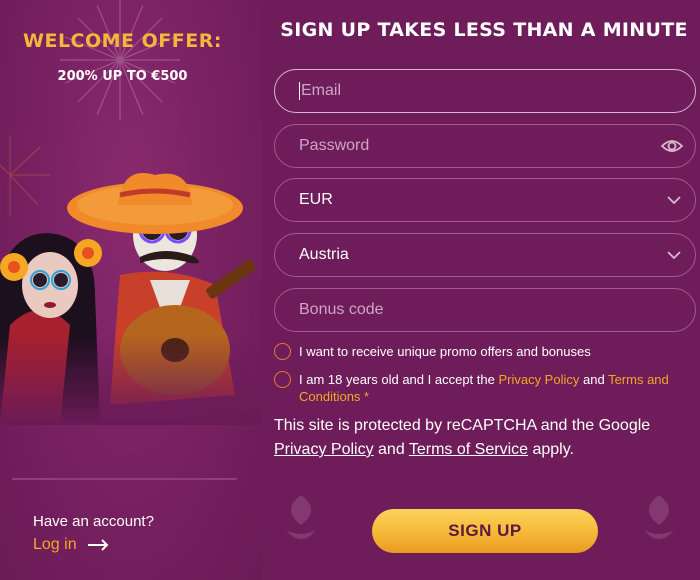  Describe the element at coordinates (468, 449) in the screenshot. I see `google-terms-link: Terms of Service` at that location.